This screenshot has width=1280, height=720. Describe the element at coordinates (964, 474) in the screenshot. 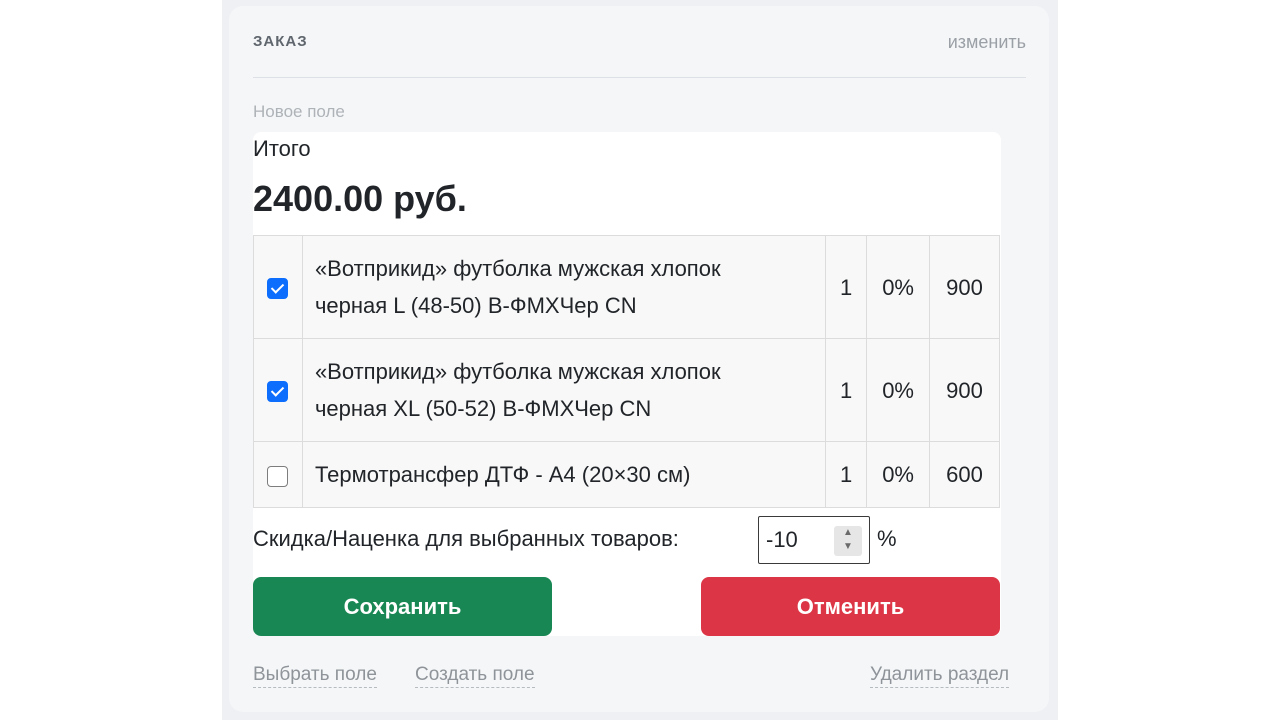

I see `item-price: 600` at that location.